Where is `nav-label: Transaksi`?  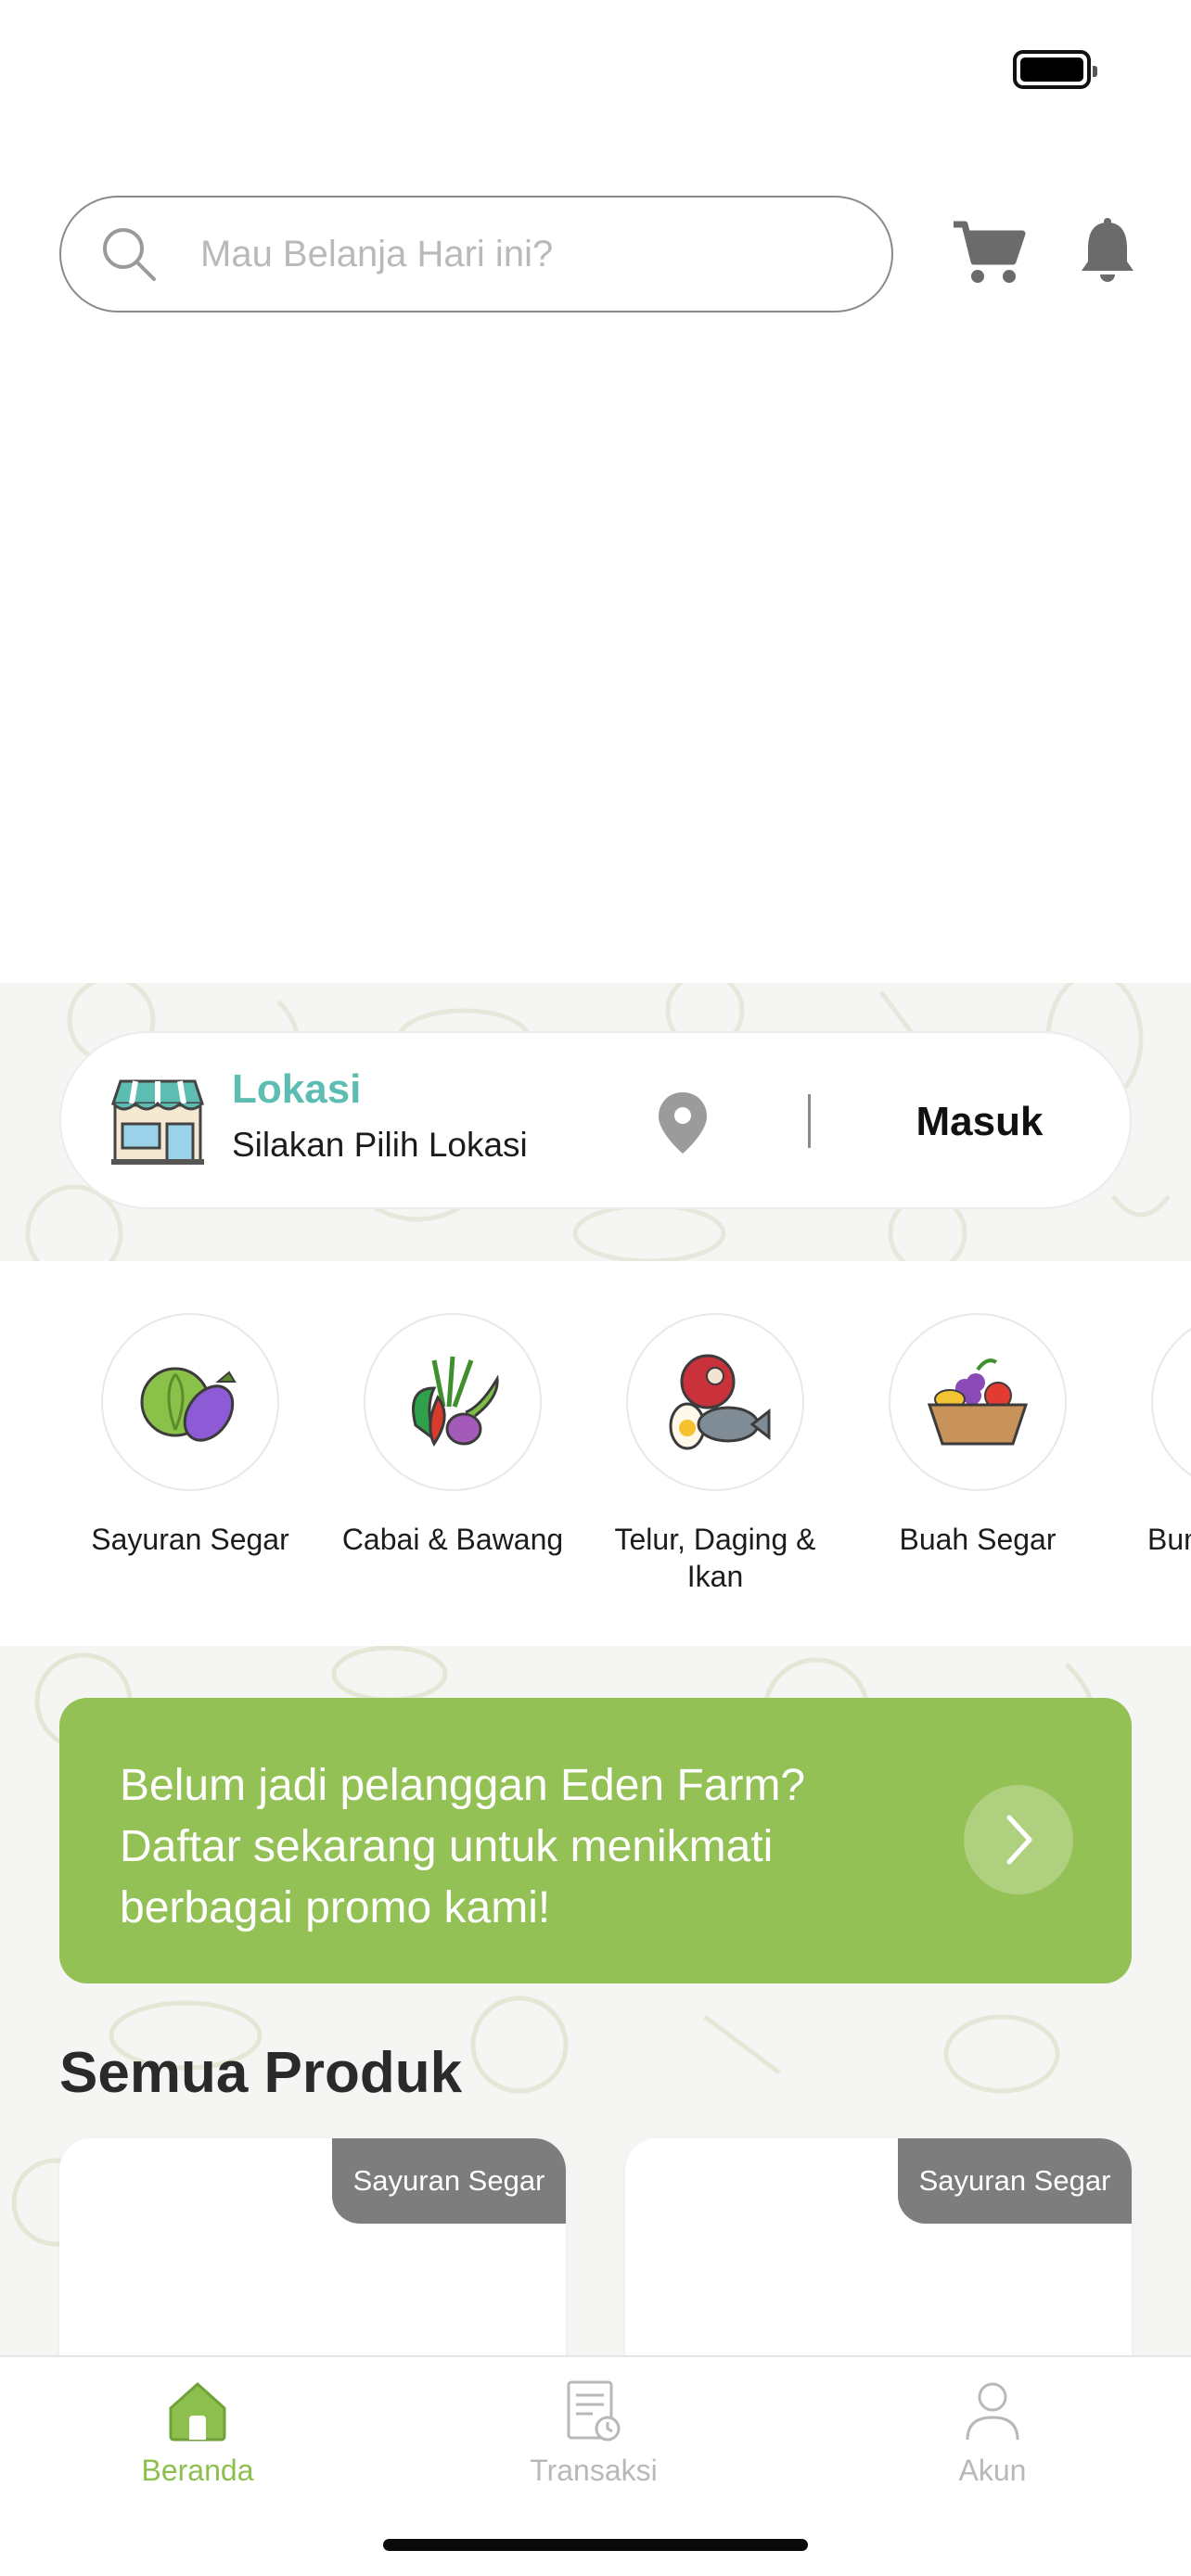
nav-label: Transaksi is located at coordinates (594, 2471).